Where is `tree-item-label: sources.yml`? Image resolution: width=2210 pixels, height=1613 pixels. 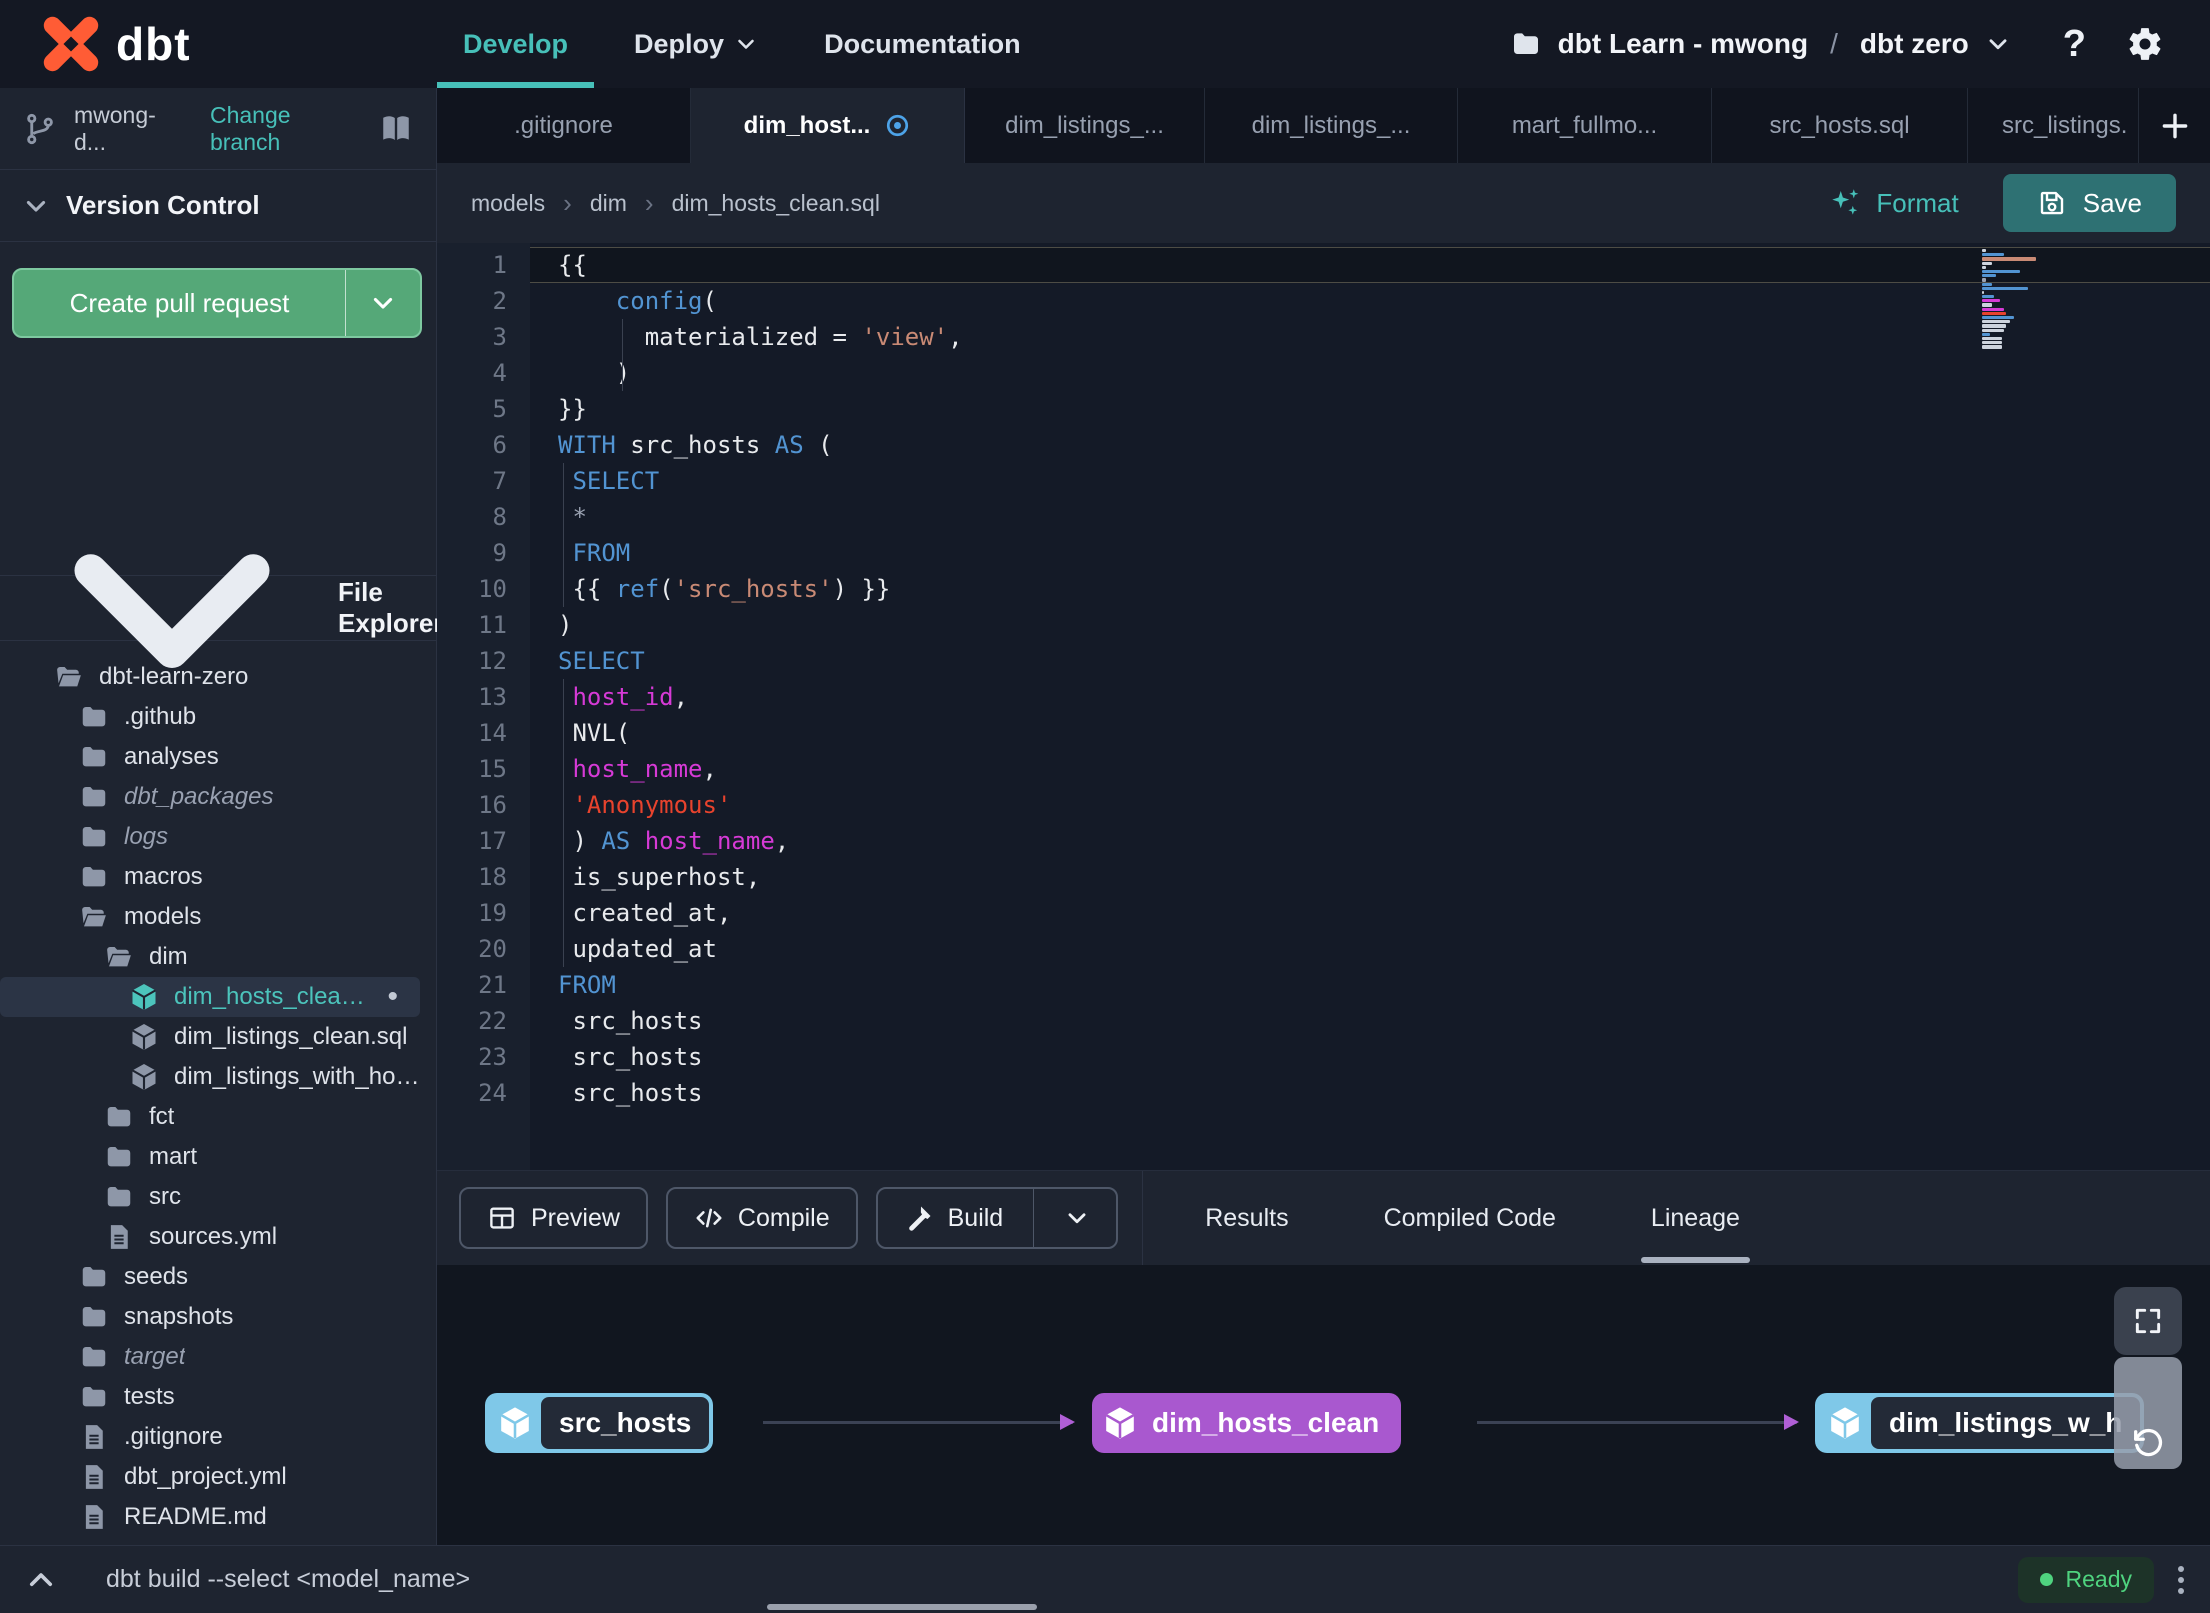
tree-item-label: sources.yml is located at coordinates (213, 1236).